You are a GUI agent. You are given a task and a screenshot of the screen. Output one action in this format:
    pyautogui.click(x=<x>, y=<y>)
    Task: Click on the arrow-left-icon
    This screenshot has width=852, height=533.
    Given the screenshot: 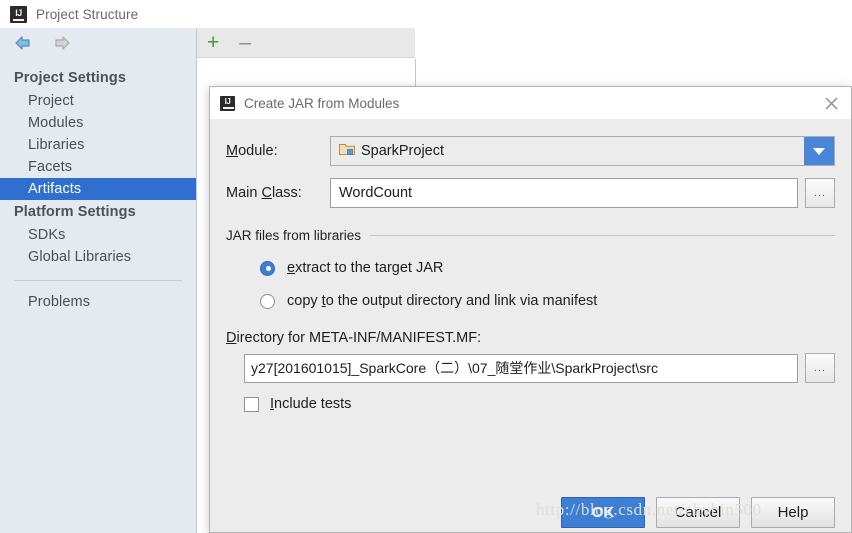 What is the action you would take?
    pyautogui.click(x=25, y=43)
    